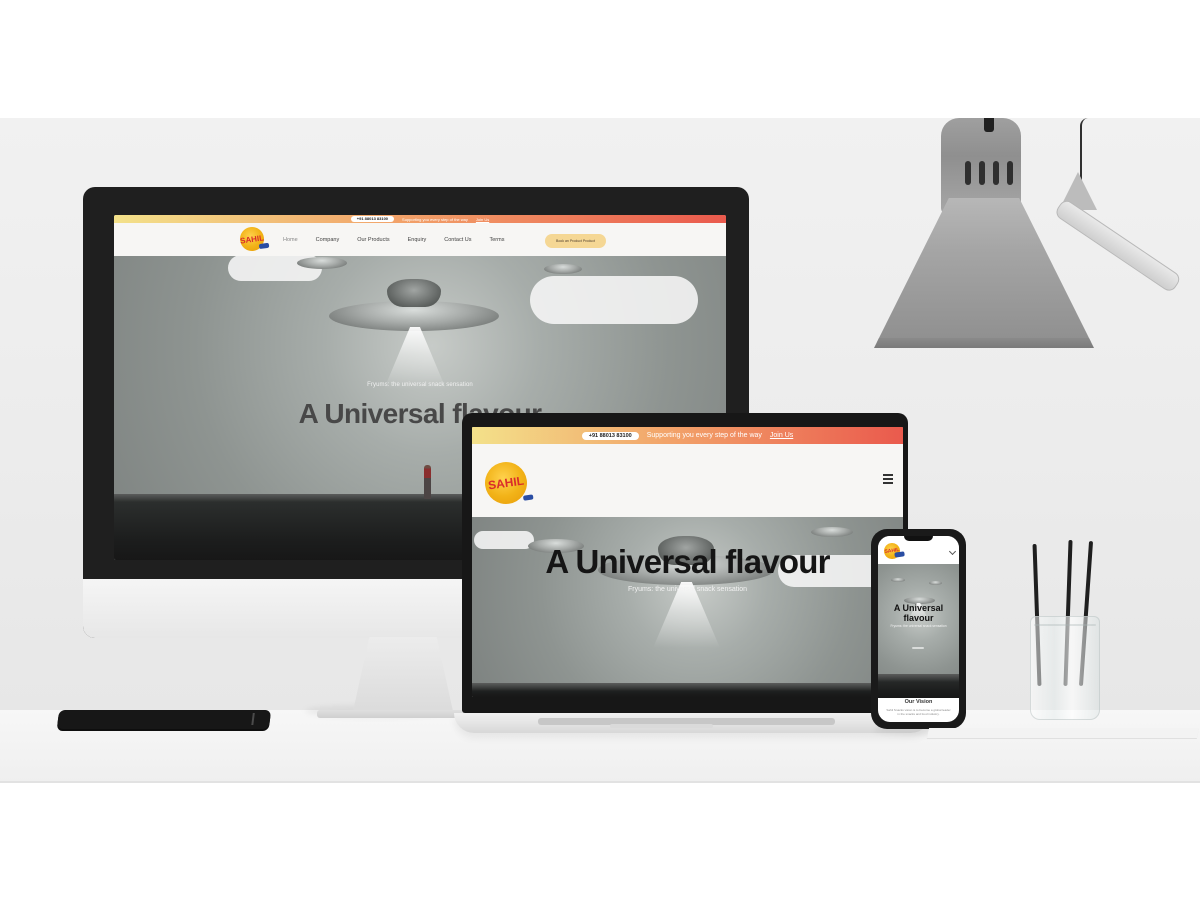 The image size is (1200, 900). Describe the element at coordinates (687, 480) in the screenshot. I see `laptop-navigation: SAHIL` at that location.